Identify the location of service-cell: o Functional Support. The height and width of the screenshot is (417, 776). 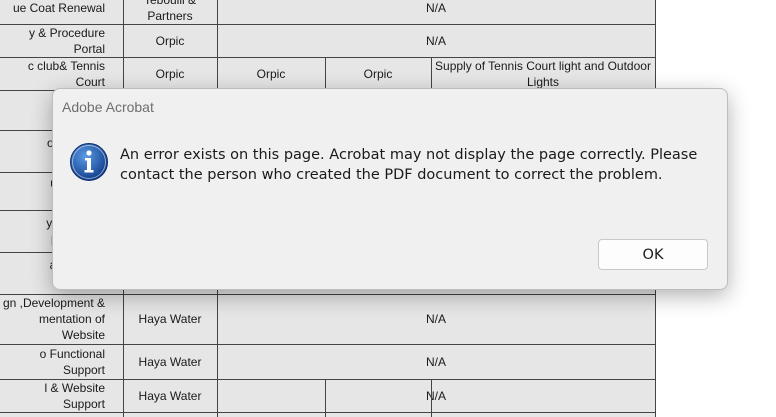
(72, 361).